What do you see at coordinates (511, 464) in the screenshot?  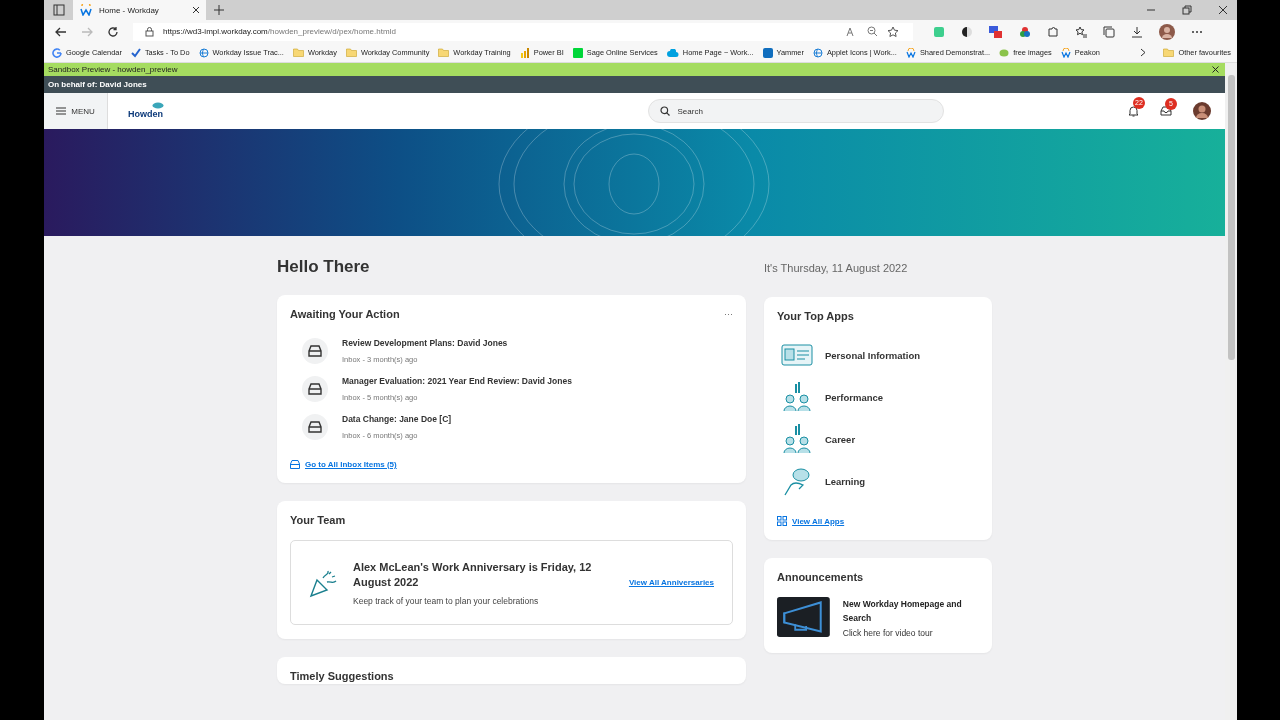 I see `inbox-link: Go to All Inbox Items (5)` at bounding box center [511, 464].